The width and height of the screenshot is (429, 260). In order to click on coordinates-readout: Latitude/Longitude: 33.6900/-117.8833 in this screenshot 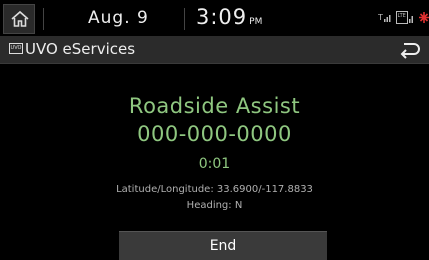, I will do `click(214, 189)`.